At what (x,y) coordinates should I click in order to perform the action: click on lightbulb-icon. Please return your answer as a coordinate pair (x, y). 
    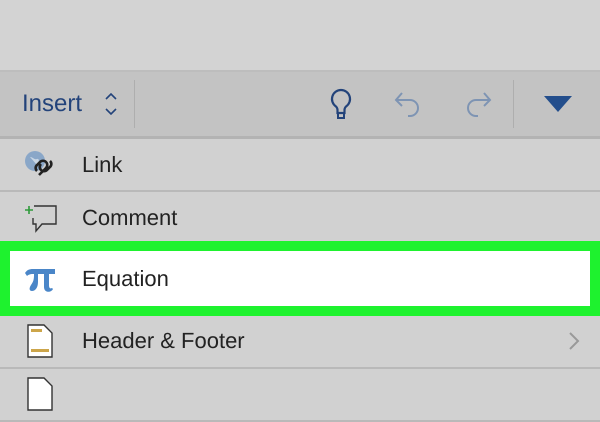
    Looking at the image, I should click on (341, 104).